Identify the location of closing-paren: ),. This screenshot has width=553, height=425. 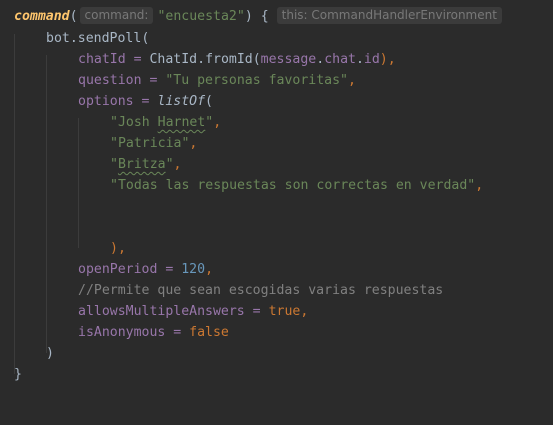
(118, 248).